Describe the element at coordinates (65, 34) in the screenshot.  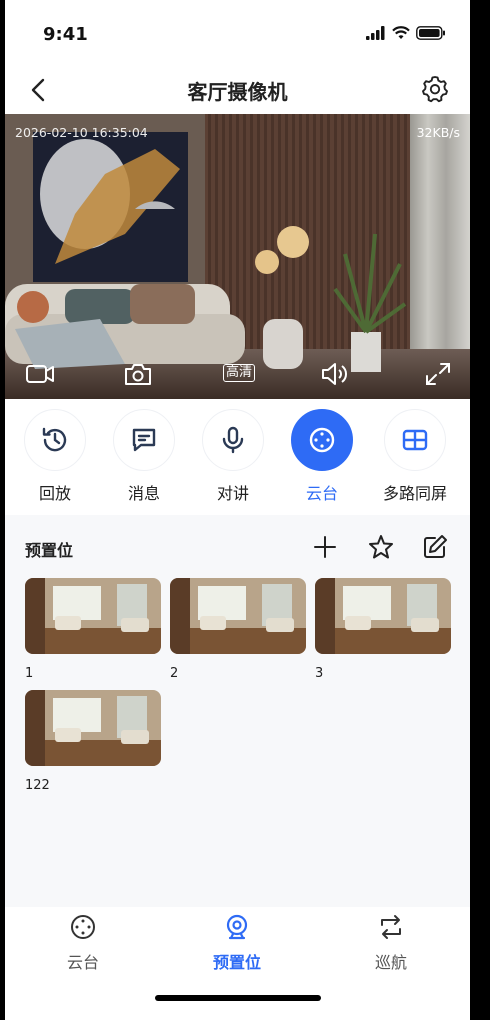
I see `status-time: 9:41` at that location.